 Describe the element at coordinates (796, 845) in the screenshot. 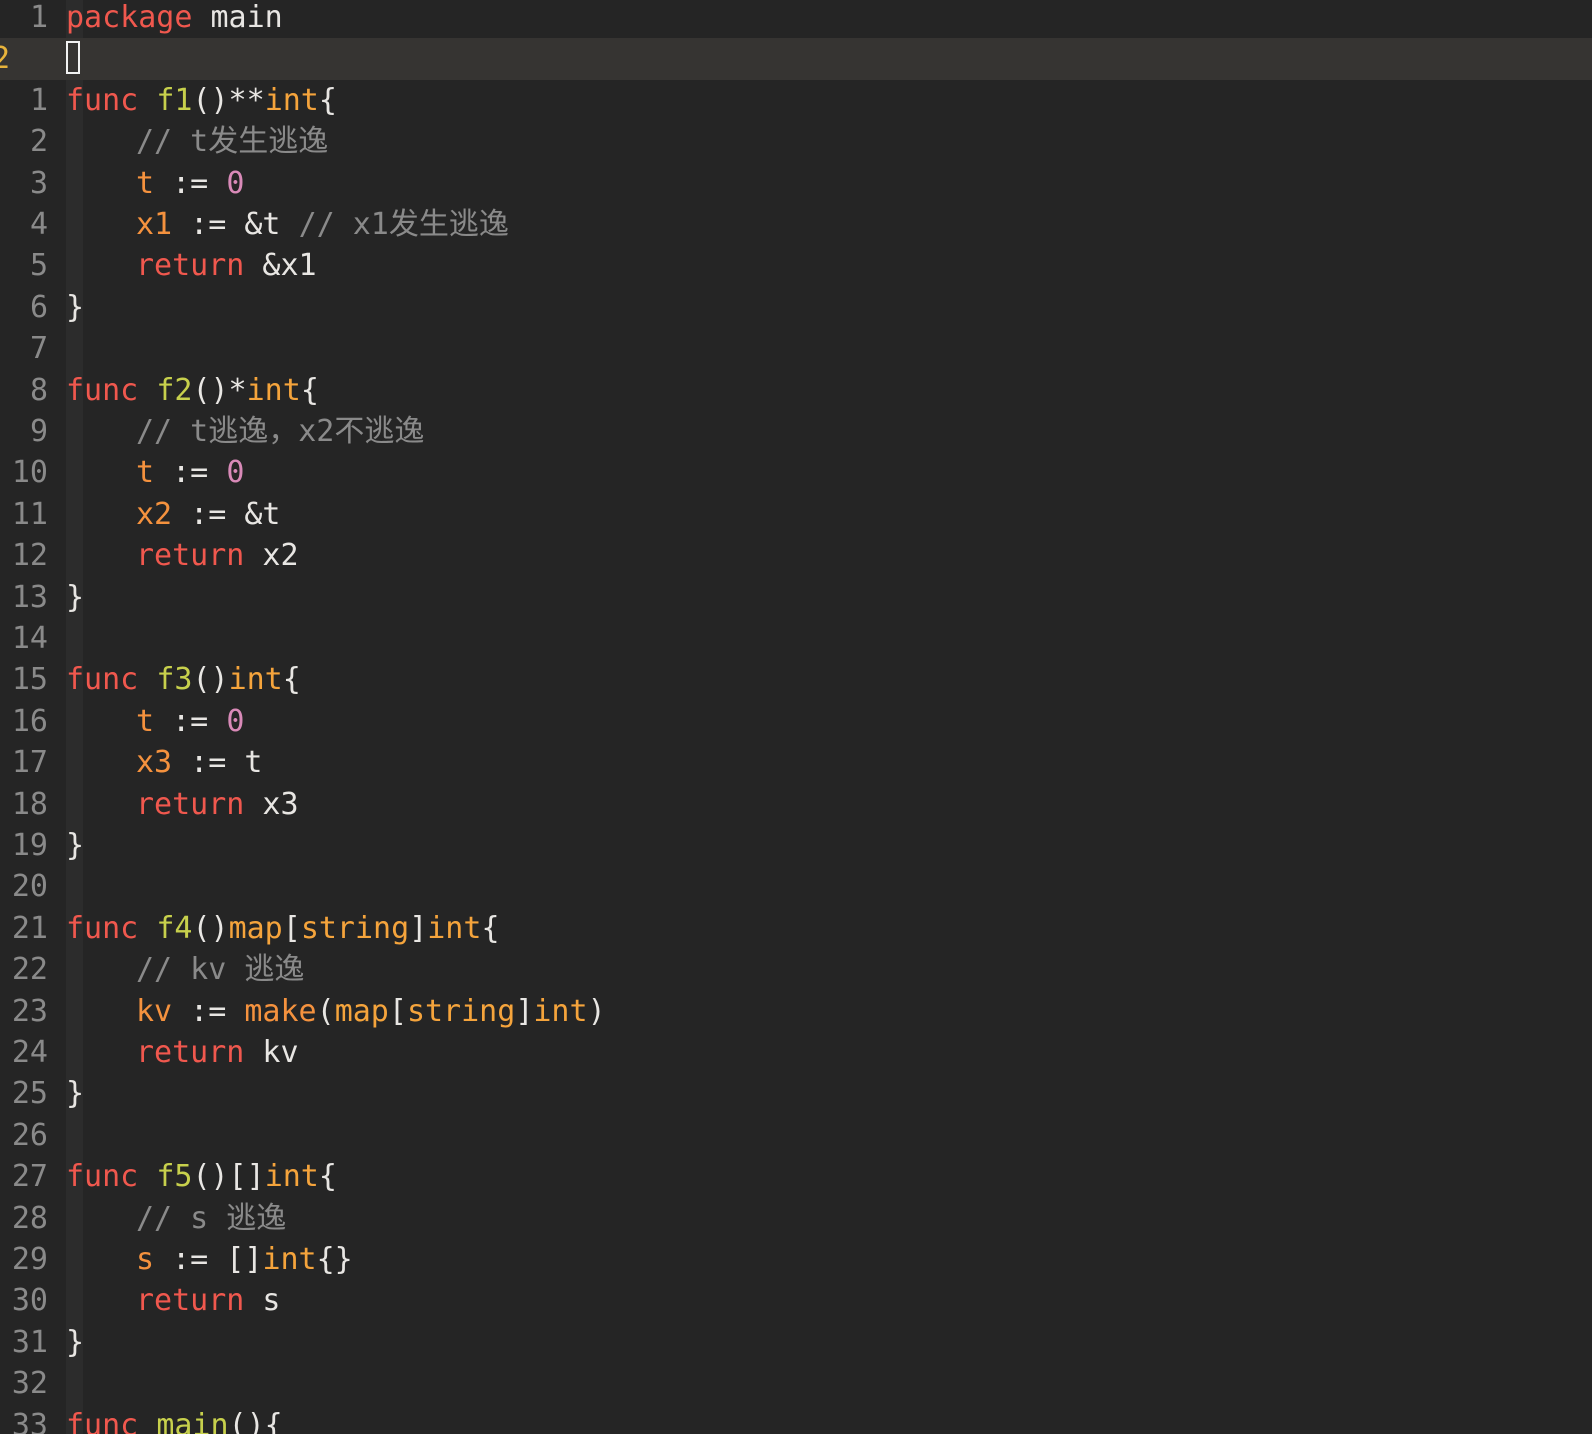

I see `code-line: 19}` at that location.